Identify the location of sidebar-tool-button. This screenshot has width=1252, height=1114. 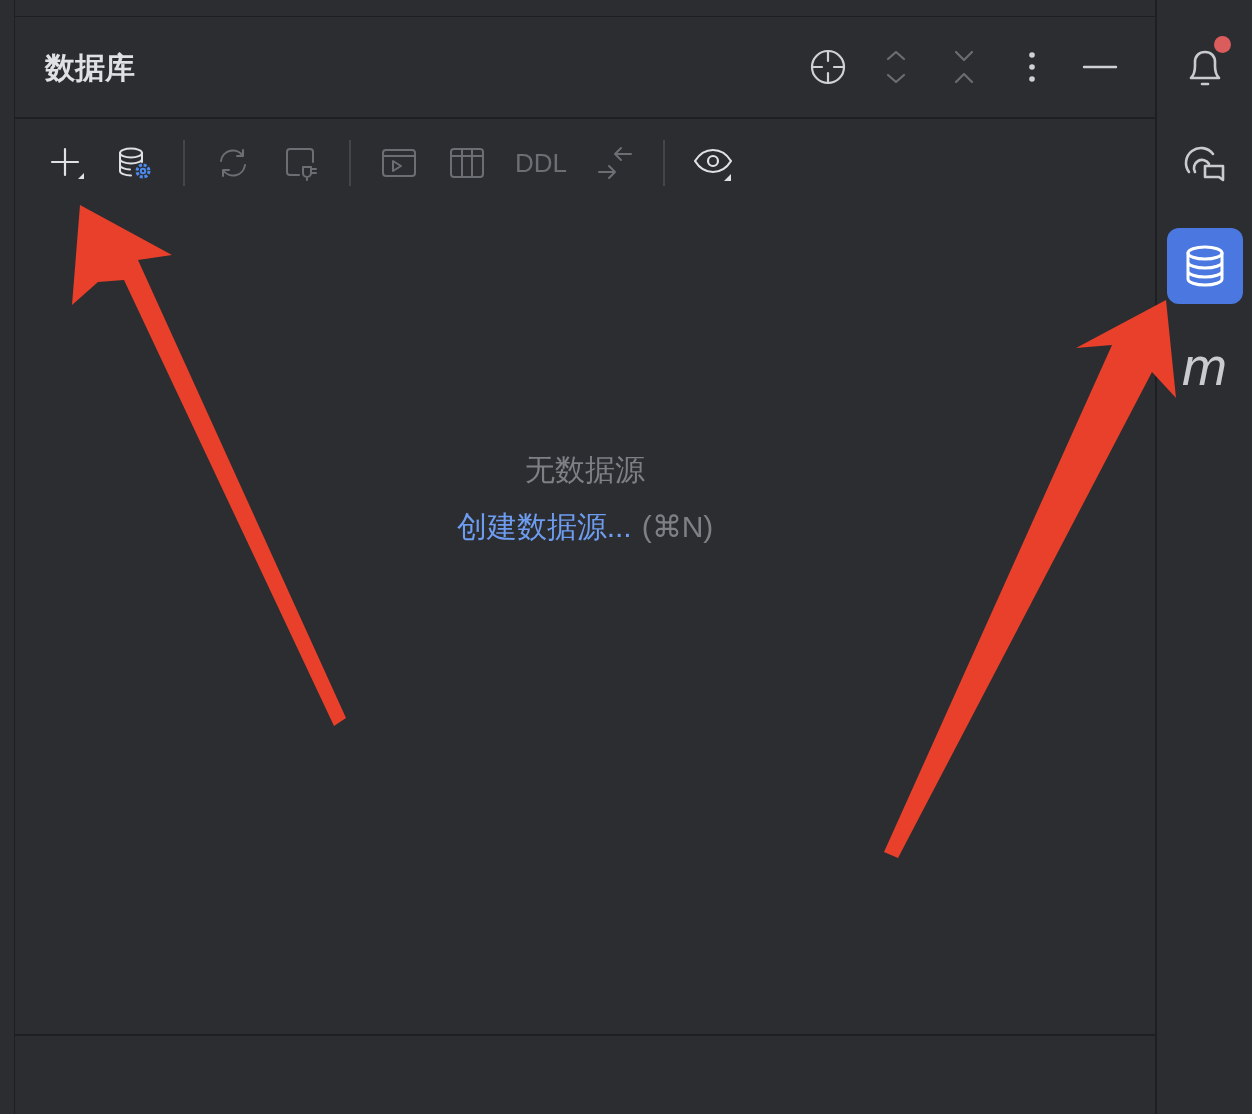
(1204, 266).